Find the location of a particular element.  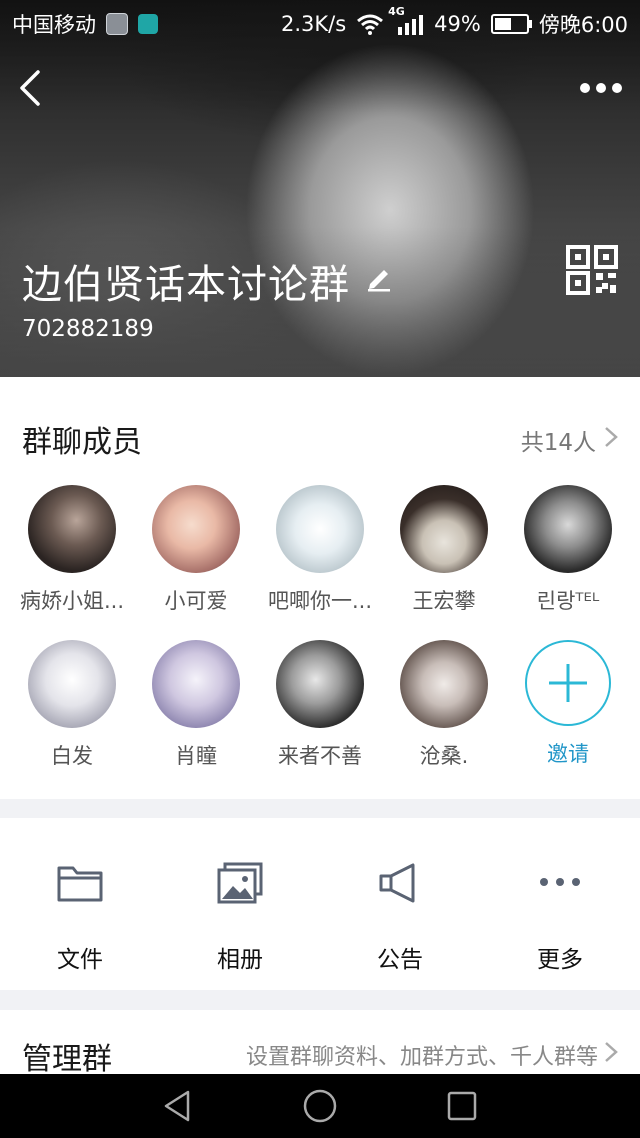

more-label: 更多 is located at coordinates (560, 960).